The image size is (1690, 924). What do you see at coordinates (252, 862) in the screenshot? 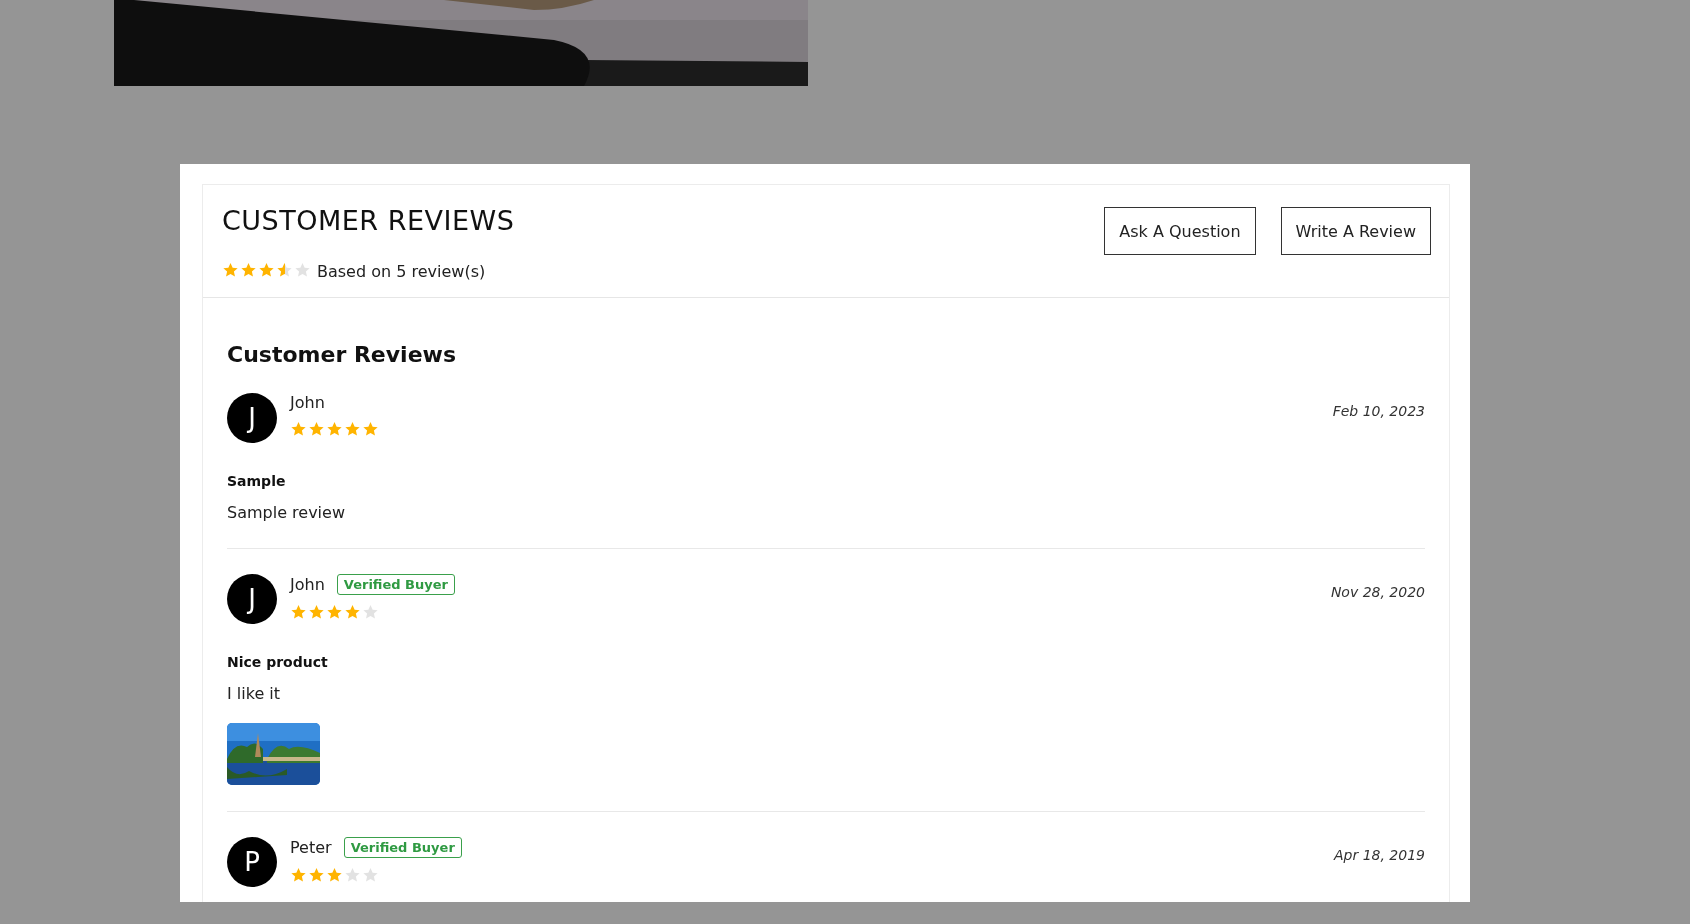
I see `avatar: P` at bounding box center [252, 862].